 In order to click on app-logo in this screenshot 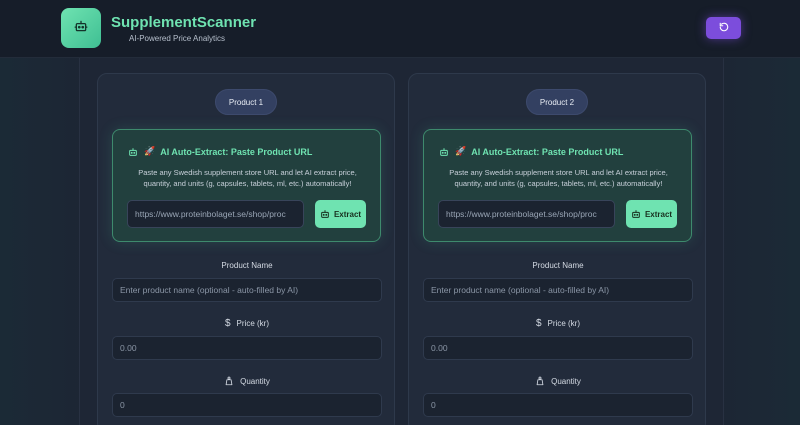, I will do `click(81, 28)`.